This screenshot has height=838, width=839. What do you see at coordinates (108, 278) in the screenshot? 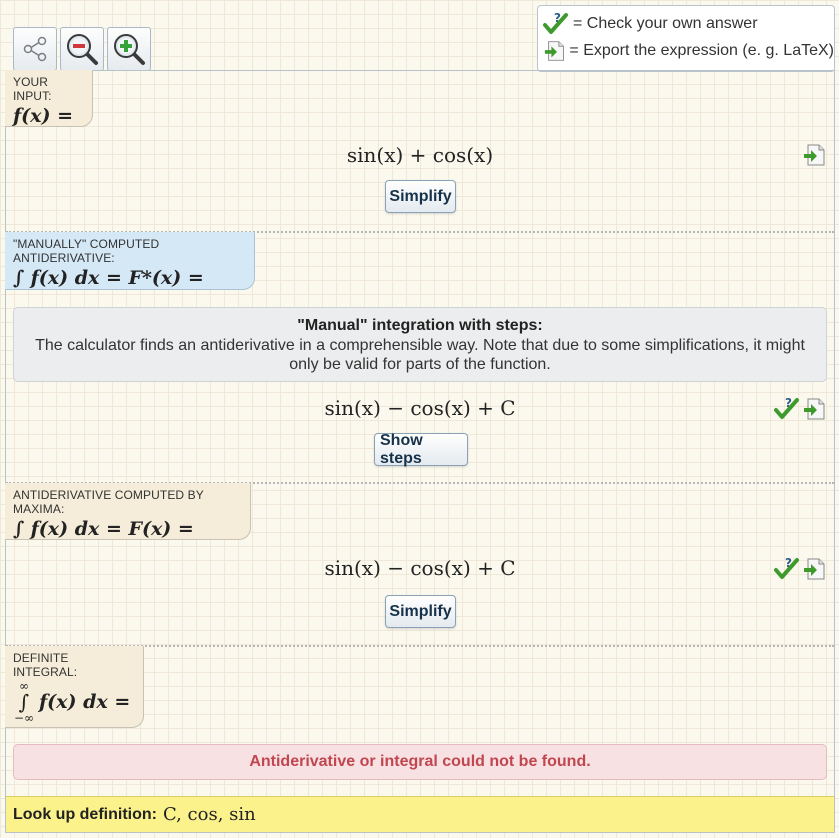
I see `manual-expr: ∫ f(x) dx = F*(x) =` at bounding box center [108, 278].